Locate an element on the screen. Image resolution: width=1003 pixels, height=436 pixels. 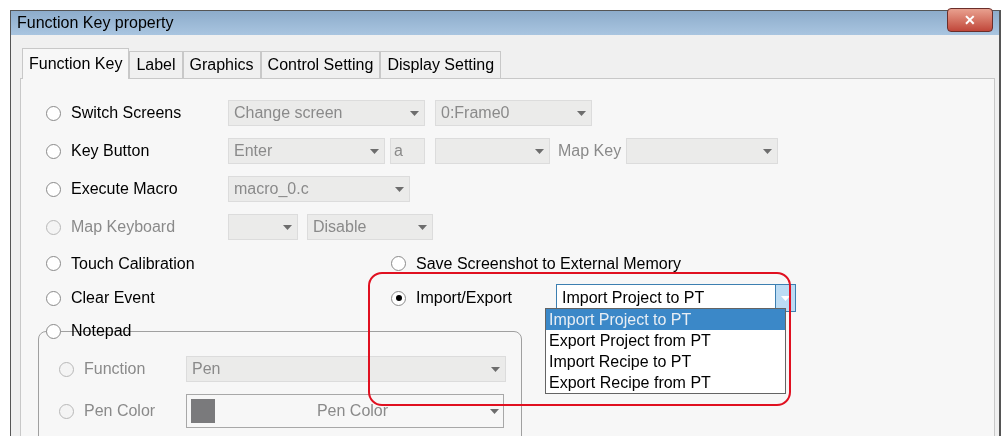
option-label: Function is located at coordinates (115, 369).